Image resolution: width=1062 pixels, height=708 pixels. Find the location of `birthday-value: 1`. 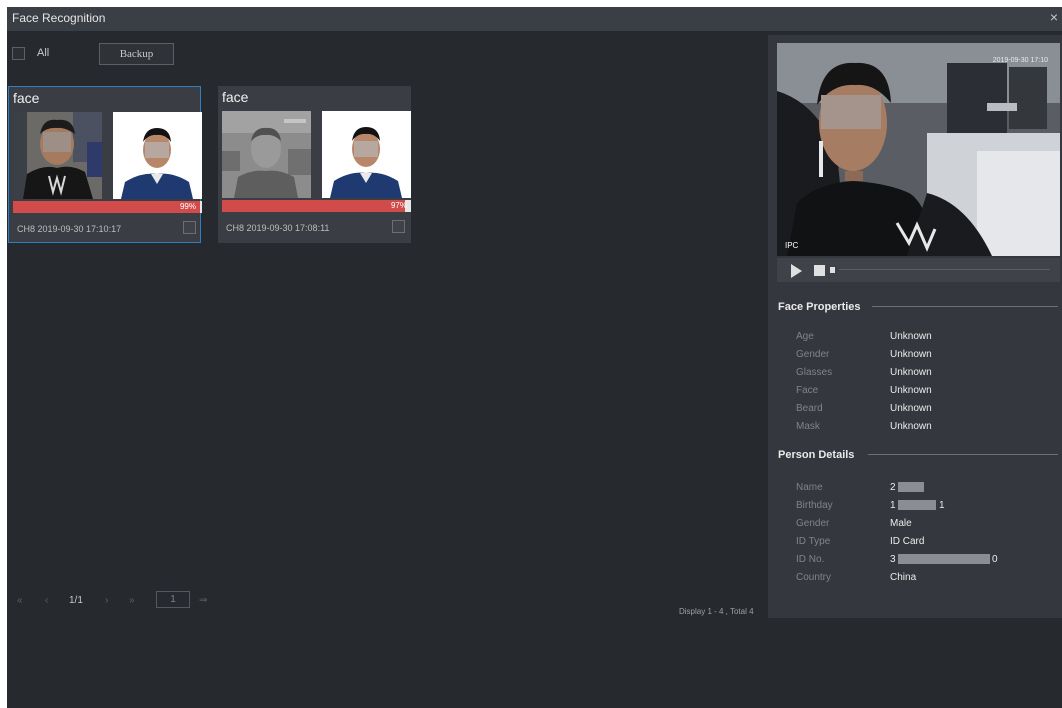

birthday-value: 1 is located at coordinates (893, 505).